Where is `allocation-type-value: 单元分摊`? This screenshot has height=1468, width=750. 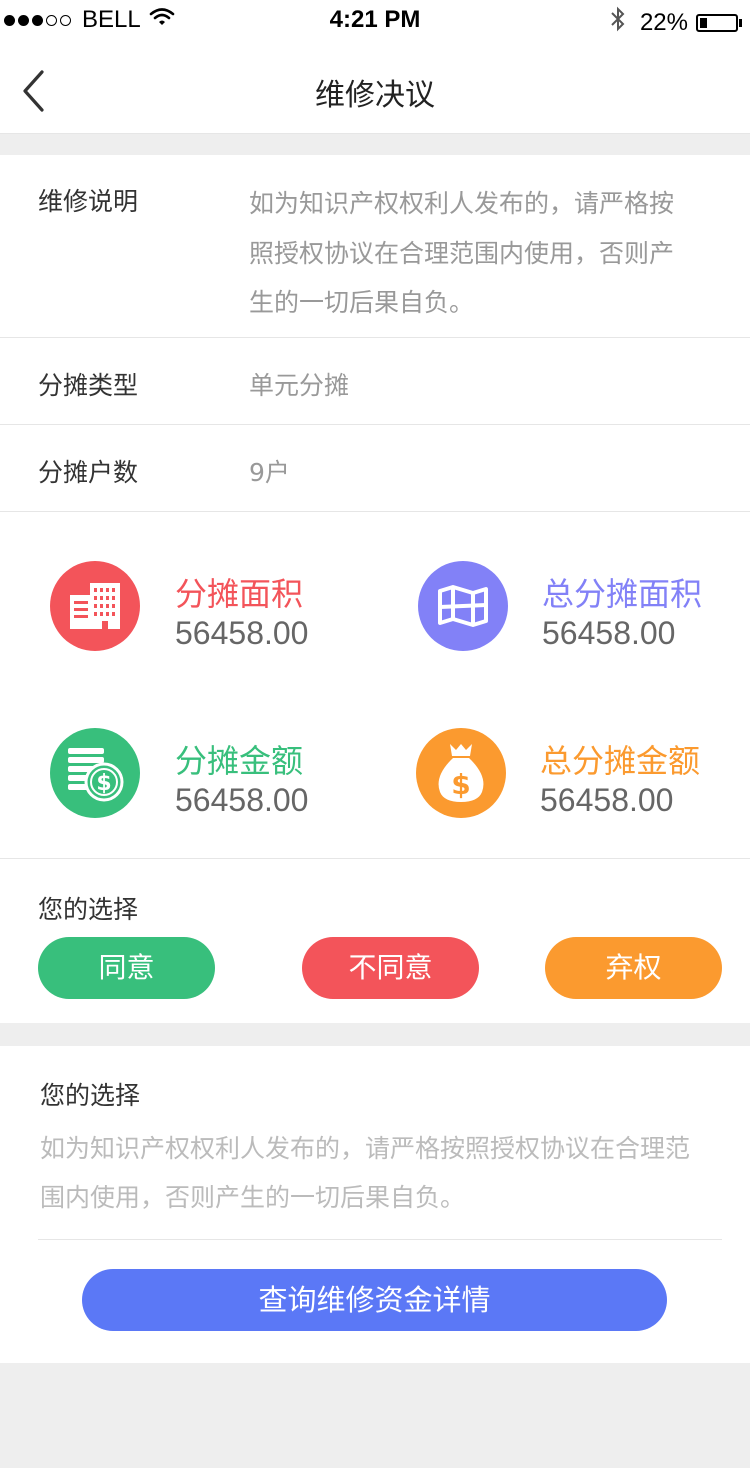
allocation-type-value: 单元分摊 is located at coordinates (299, 385).